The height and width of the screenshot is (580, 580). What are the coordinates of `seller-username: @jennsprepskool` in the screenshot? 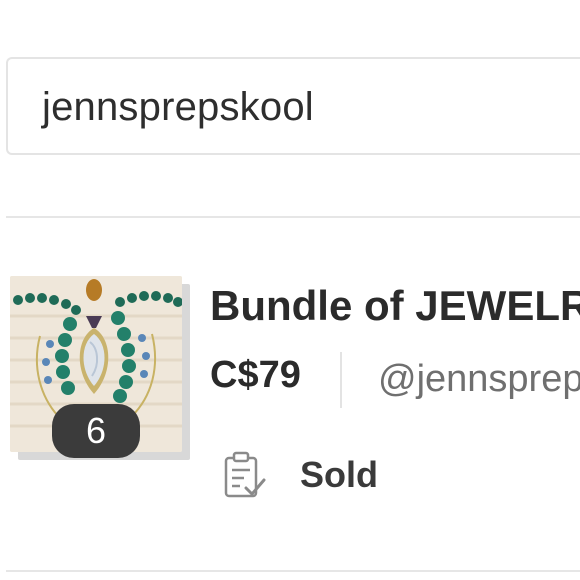 It's located at (479, 379).